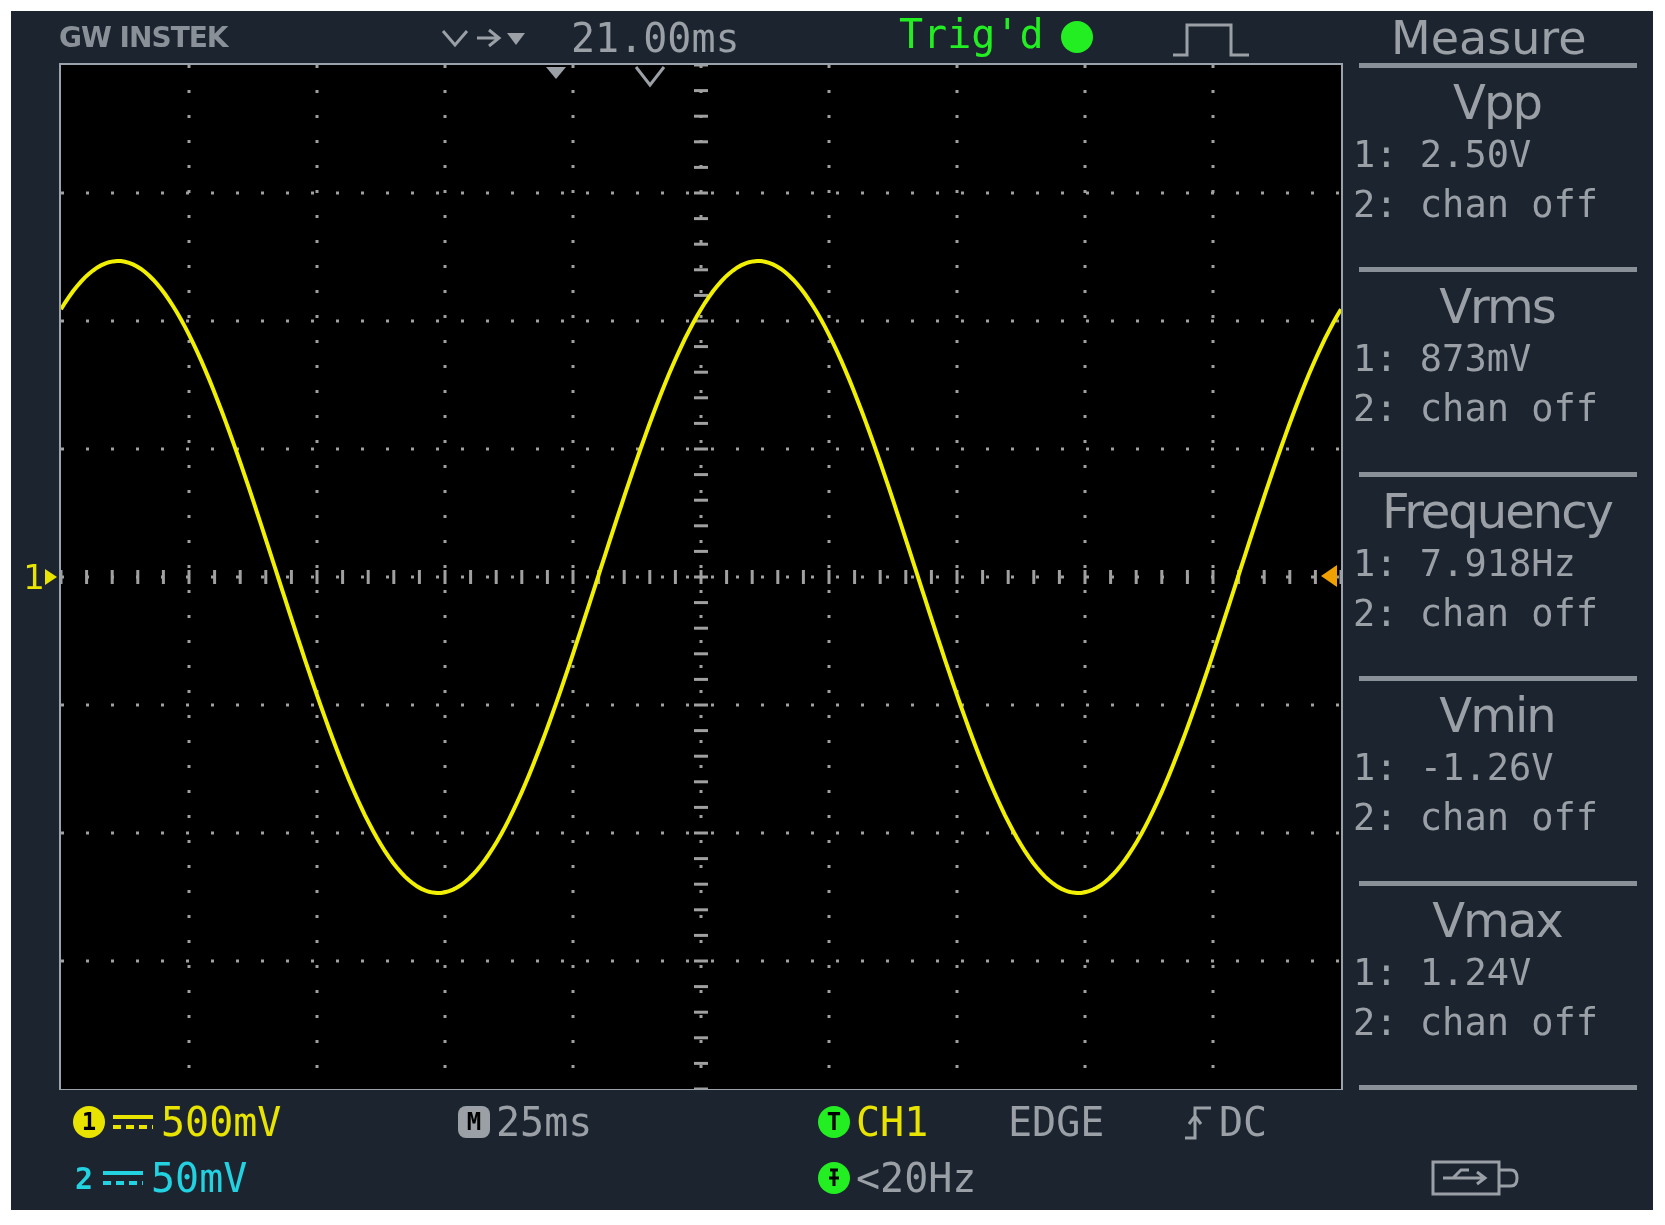  I want to click on trigger-position: 21.00ms, so click(655, 38).